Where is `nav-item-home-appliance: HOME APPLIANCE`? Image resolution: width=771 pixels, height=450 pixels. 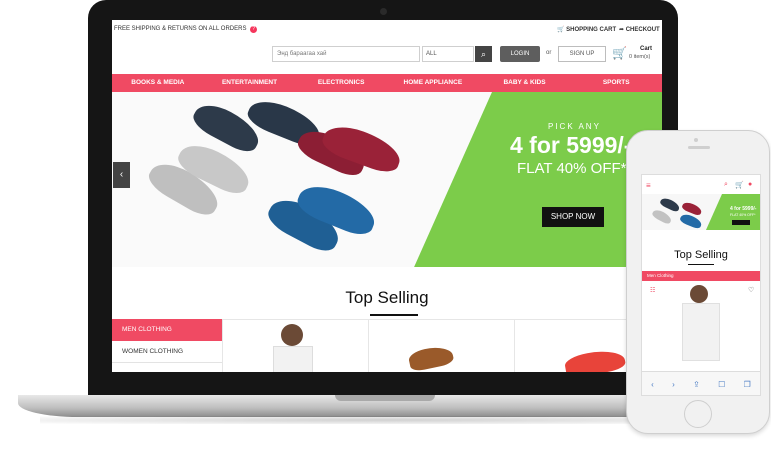
nav-item-home-appliance: HOME APPLIANCE is located at coordinates (433, 83).